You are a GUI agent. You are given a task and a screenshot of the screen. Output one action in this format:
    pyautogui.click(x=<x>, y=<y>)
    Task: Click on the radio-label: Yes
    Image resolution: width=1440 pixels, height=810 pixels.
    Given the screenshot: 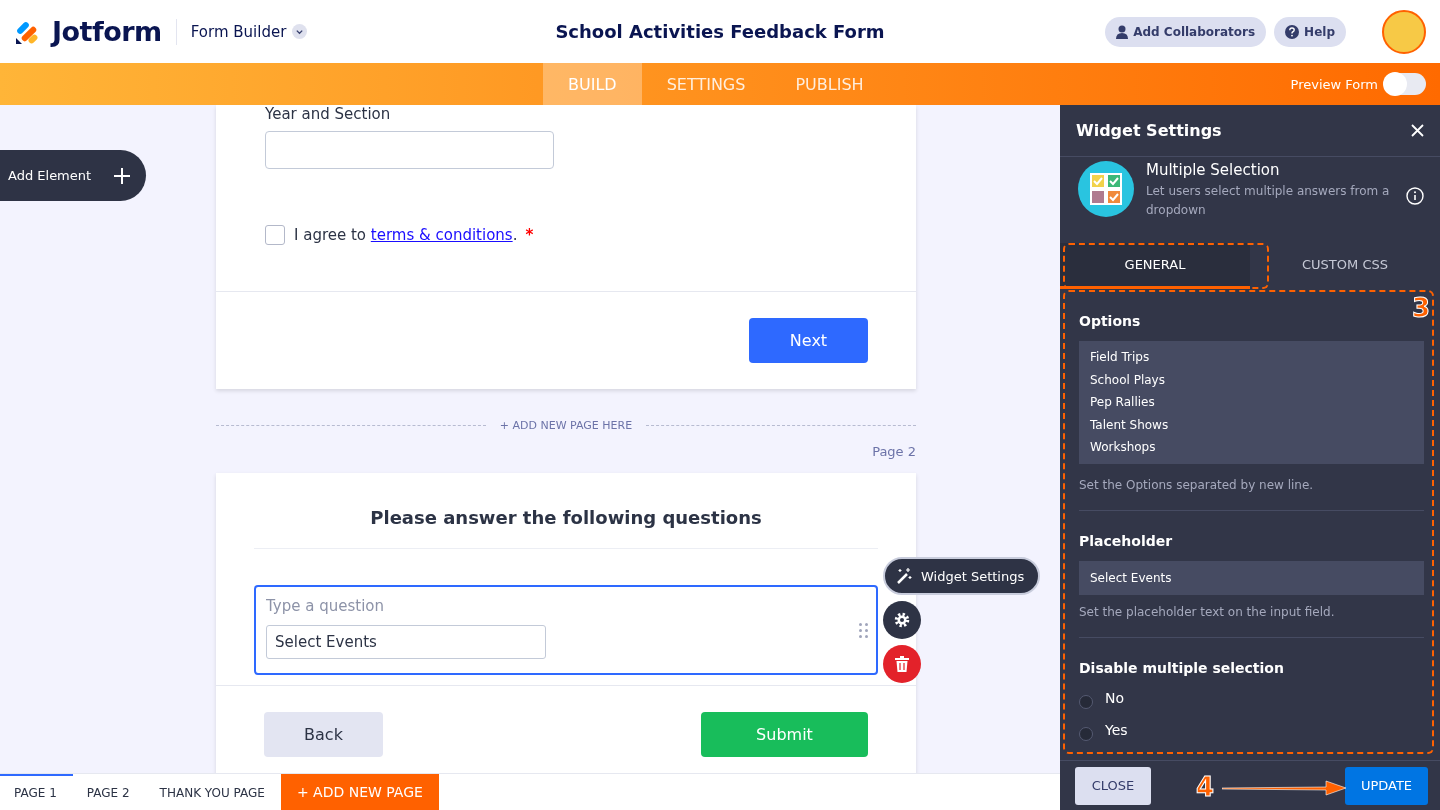 What is the action you would take?
    pyautogui.click(x=1116, y=730)
    